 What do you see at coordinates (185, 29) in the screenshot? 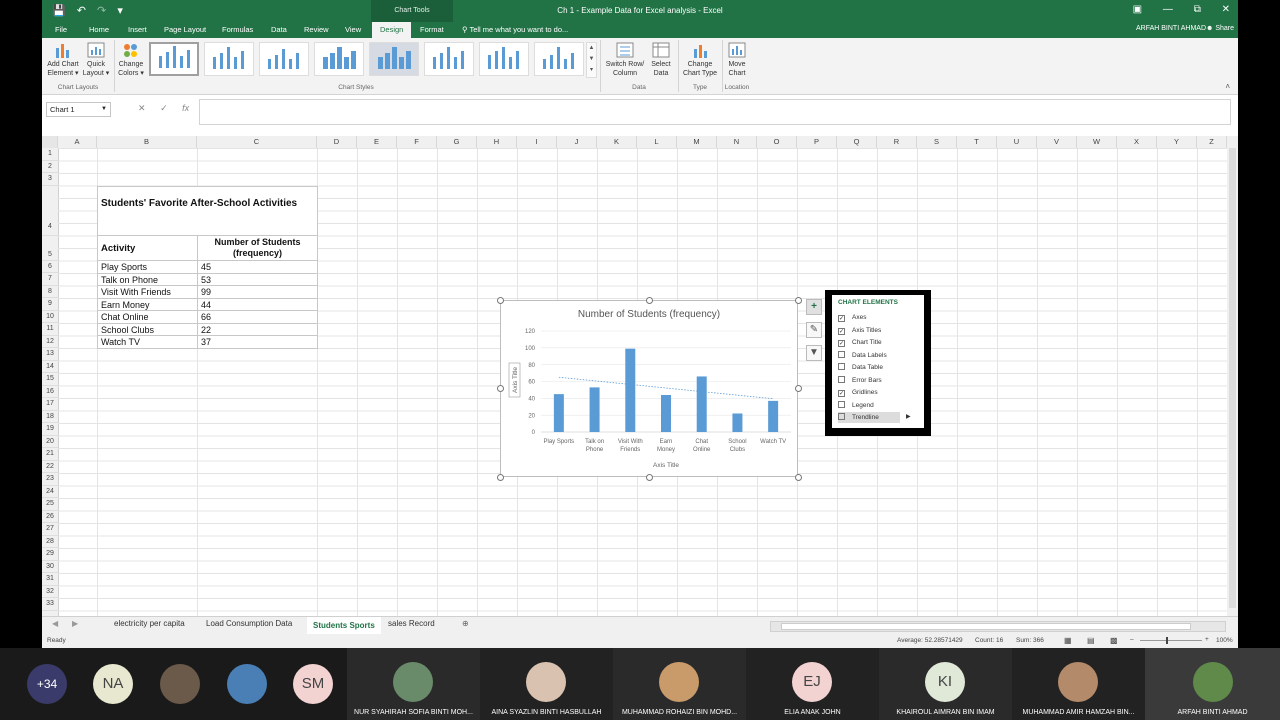
I see `tab-page-layout: Page Layout` at bounding box center [185, 29].